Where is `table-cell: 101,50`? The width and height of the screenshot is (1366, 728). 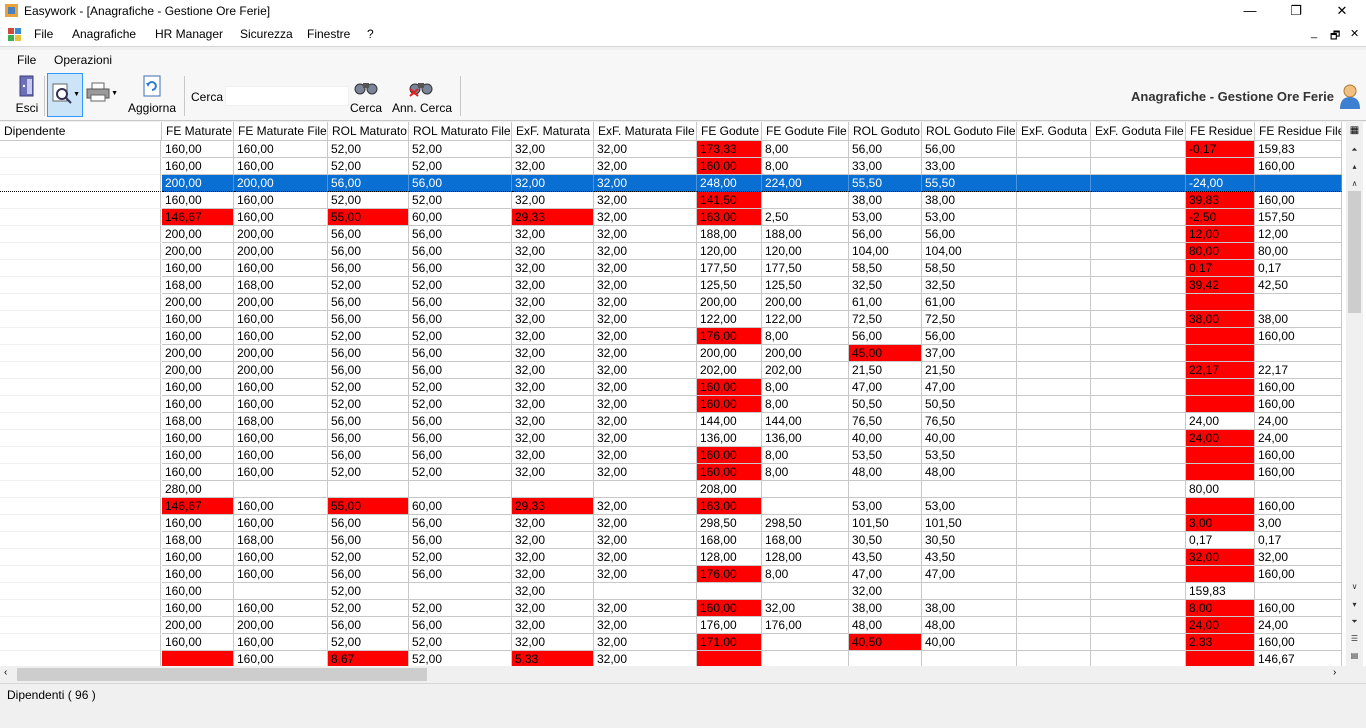
table-cell: 101,50 is located at coordinates (885, 523).